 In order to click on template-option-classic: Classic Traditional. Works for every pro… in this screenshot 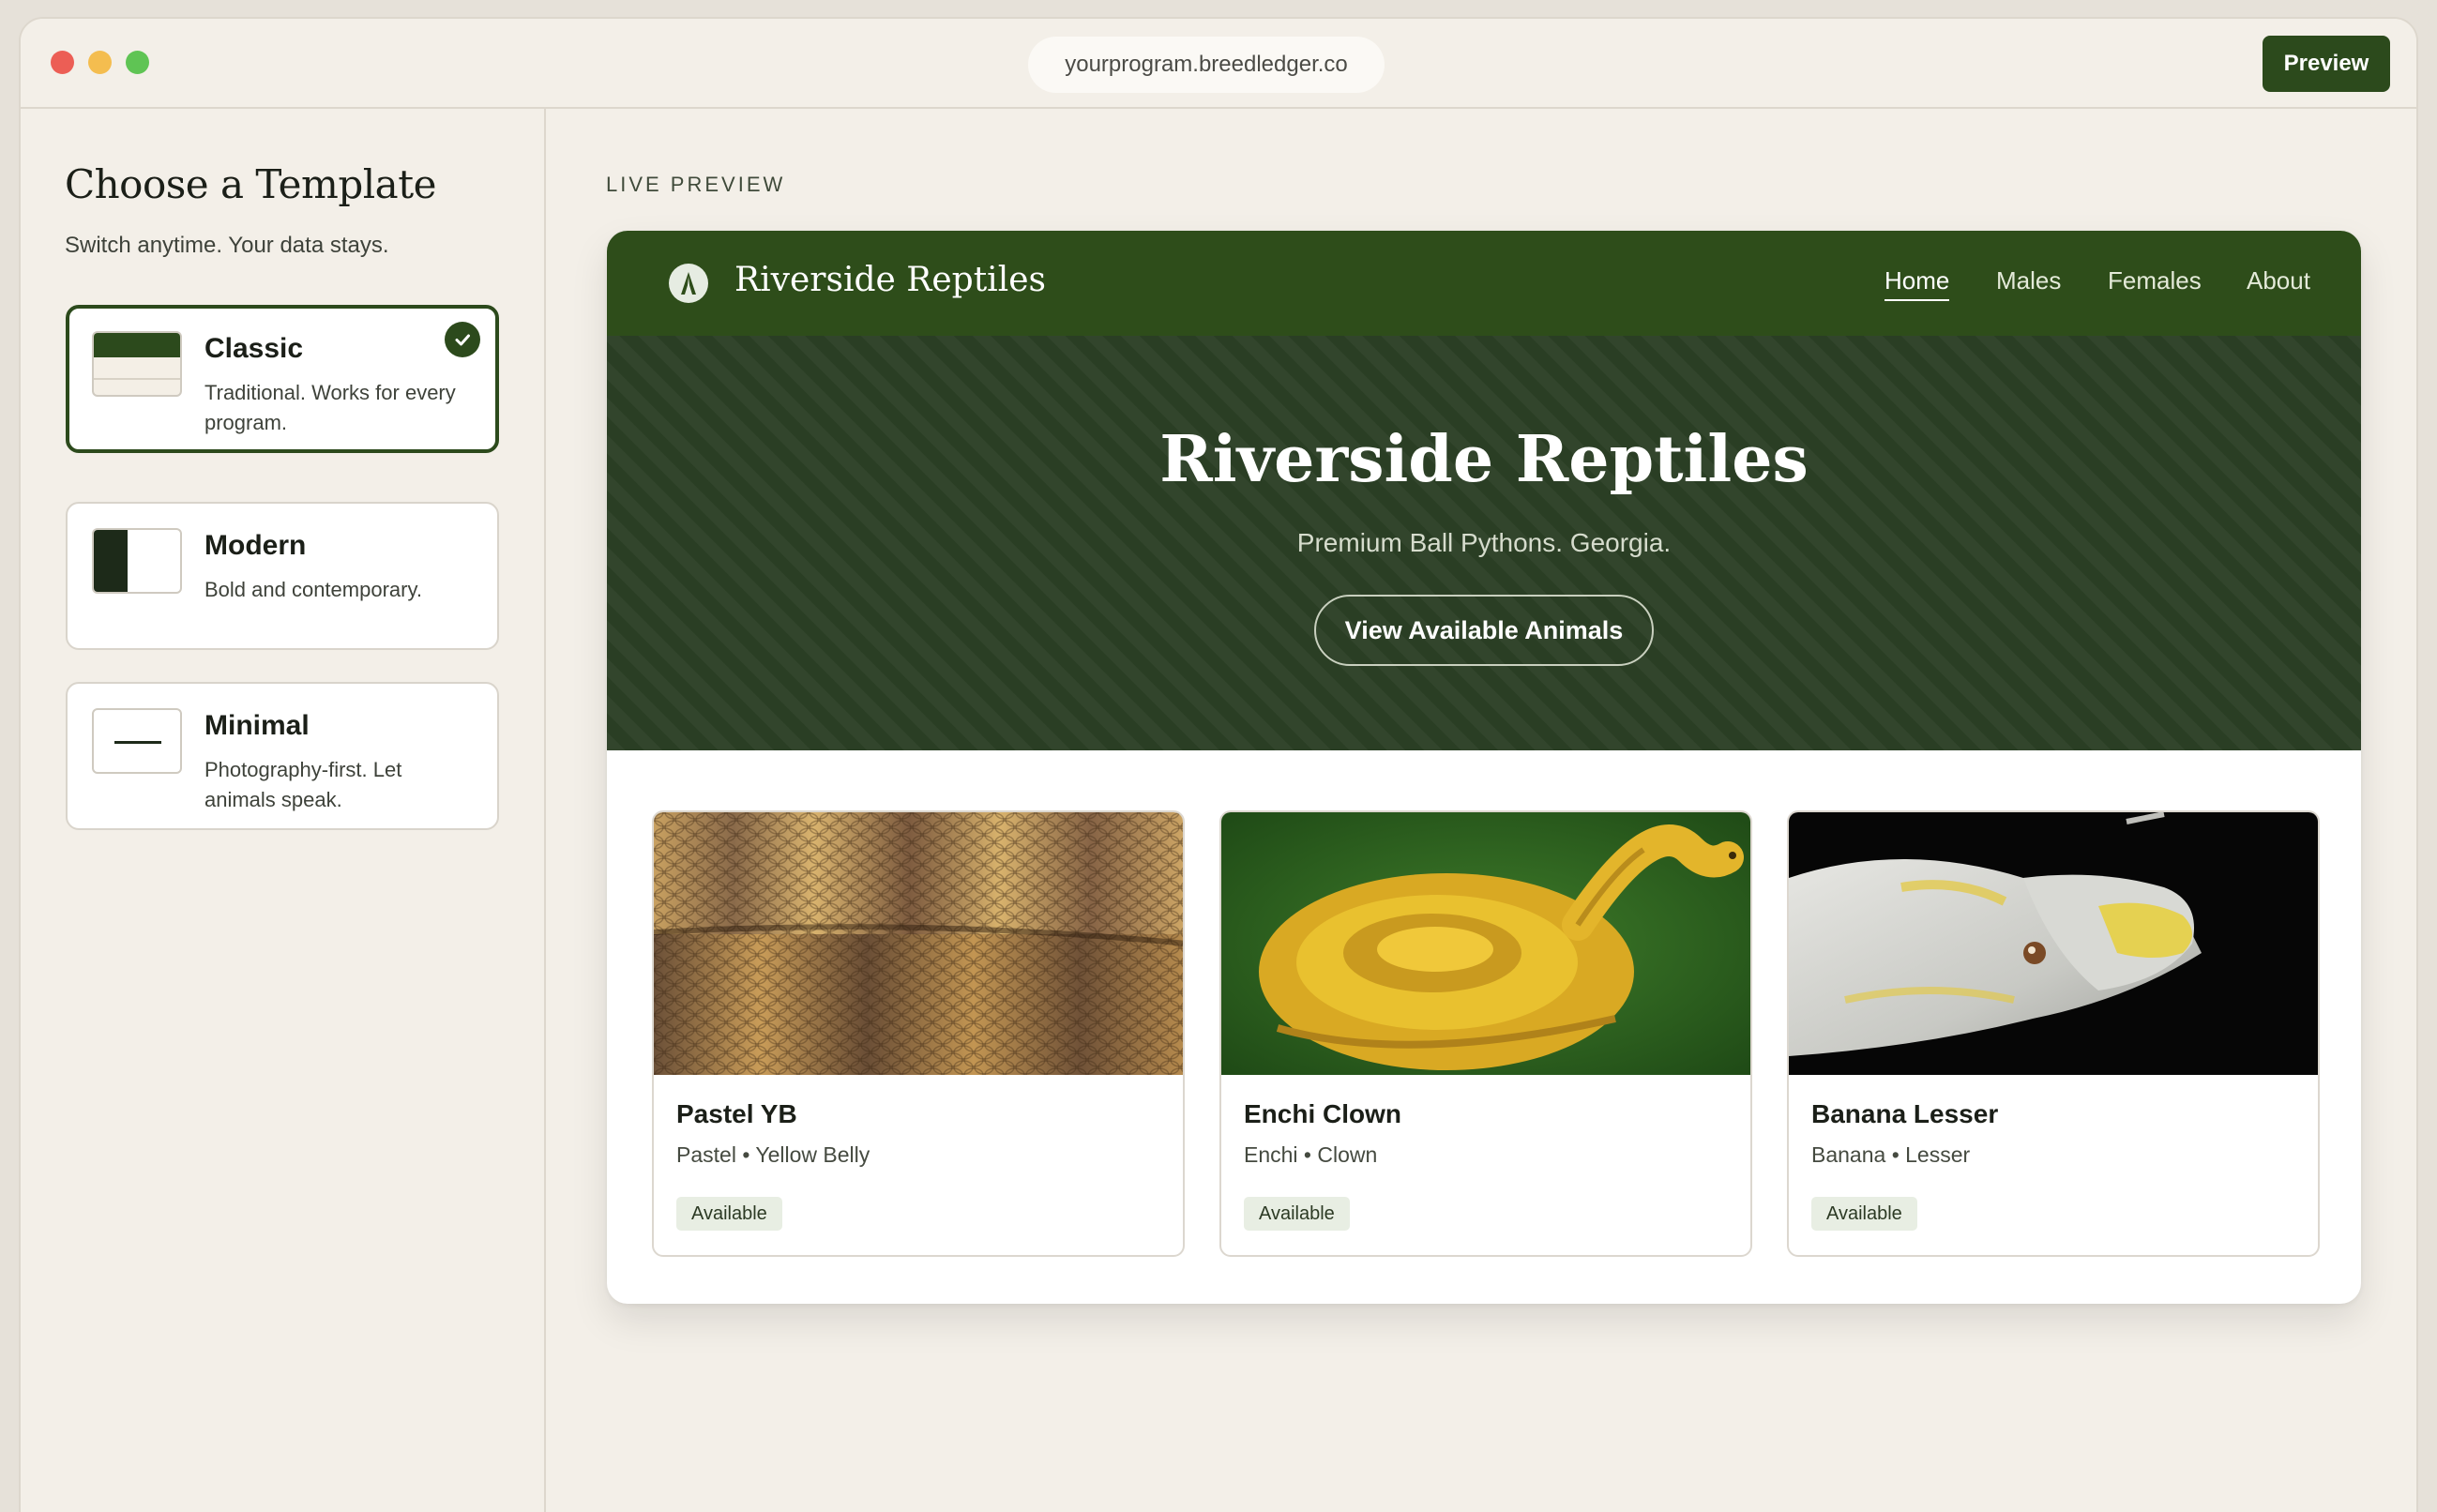, I will do `click(282, 379)`.